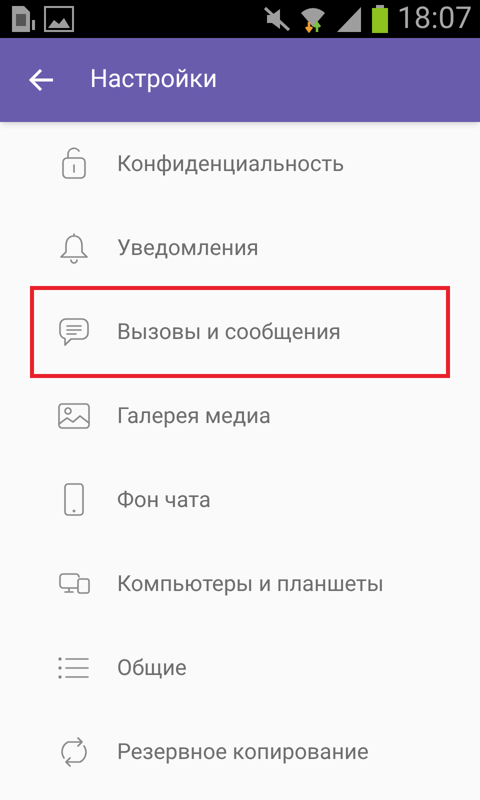 This screenshot has height=800, width=480. What do you see at coordinates (188, 248) in the screenshot?
I see `item-label: Уведомления` at bounding box center [188, 248].